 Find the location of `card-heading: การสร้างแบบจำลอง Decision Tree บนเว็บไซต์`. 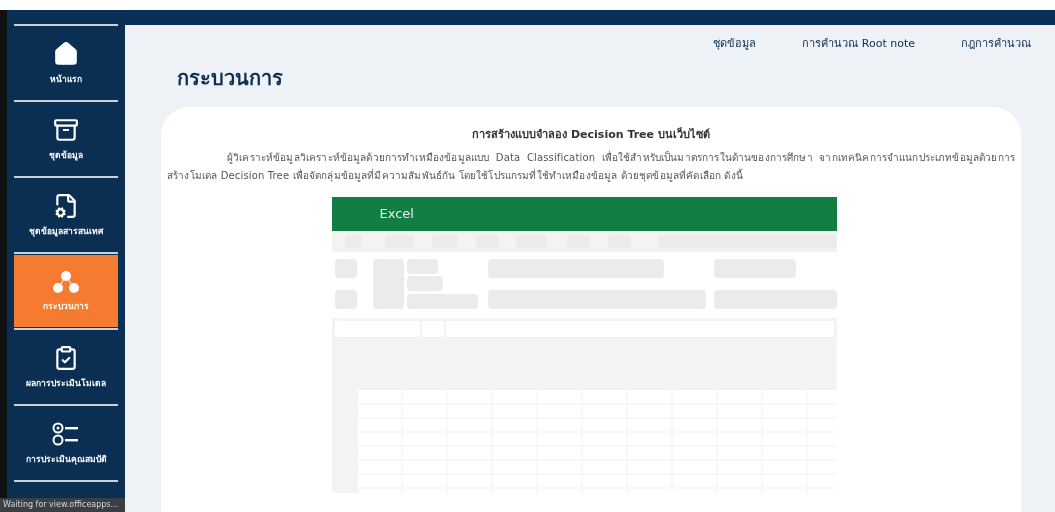

card-heading: การสร้างแบบจำลอง Decision Tree บนเว็บไซต์ is located at coordinates (591, 134).